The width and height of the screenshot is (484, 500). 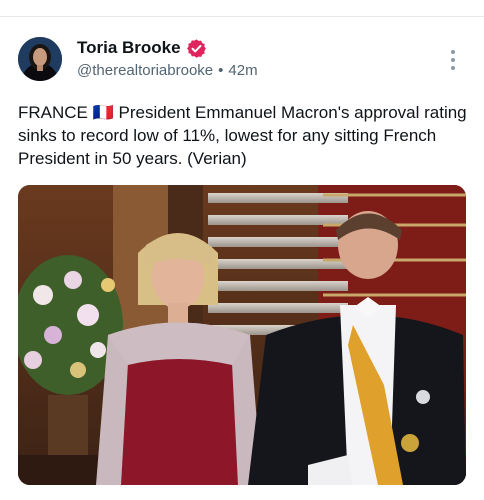 I want to click on more-options-icon, so click(x=453, y=60).